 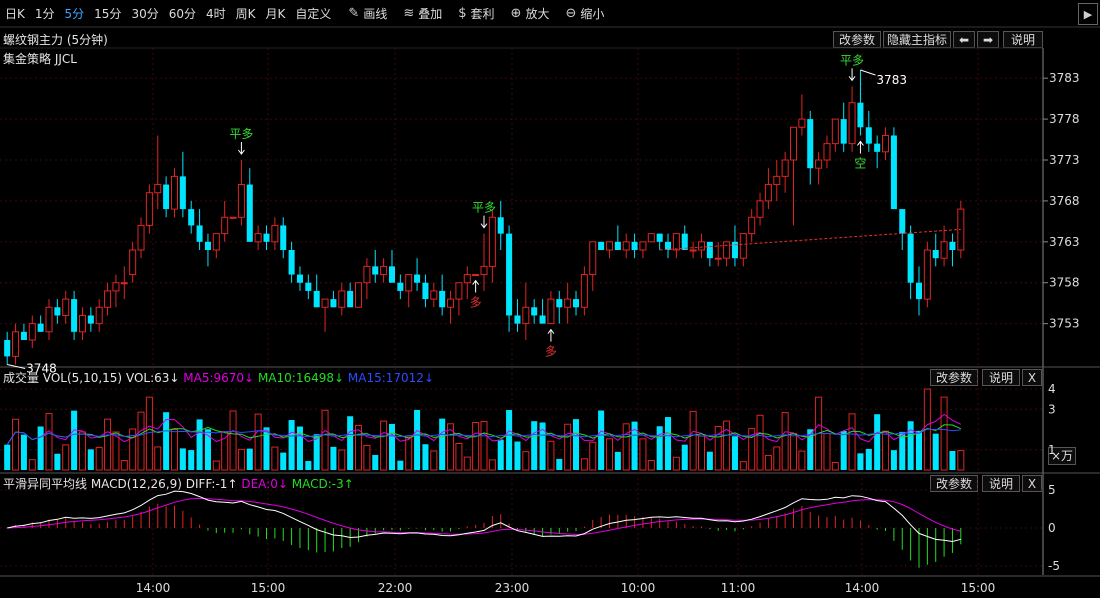 I want to click on strategy-line, so click(x=810, y=239).